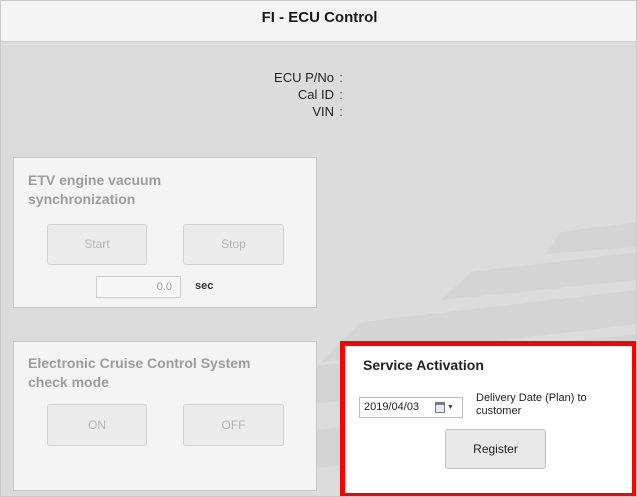 The image size is (637, 497). I want to click on cal-id-value, so click(374, 94).